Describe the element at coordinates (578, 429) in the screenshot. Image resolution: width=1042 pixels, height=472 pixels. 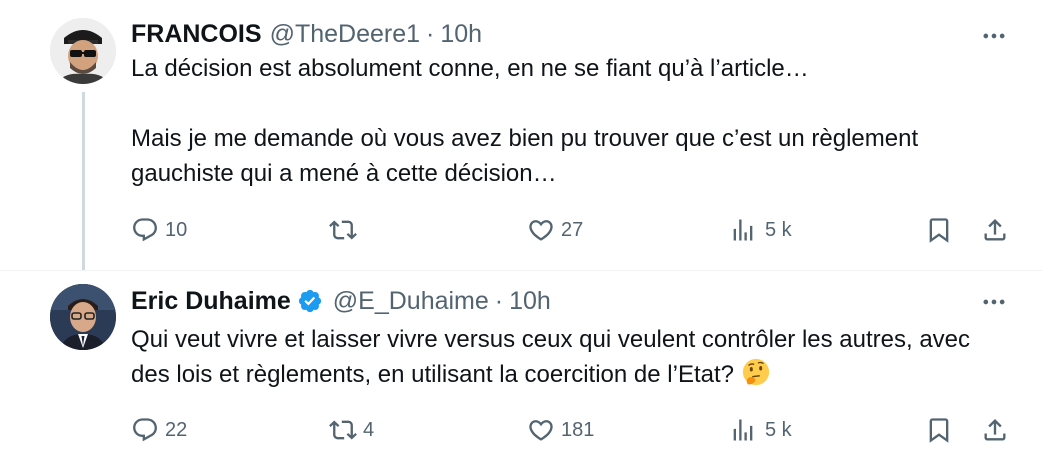
I see `like-count: 181` at that location.